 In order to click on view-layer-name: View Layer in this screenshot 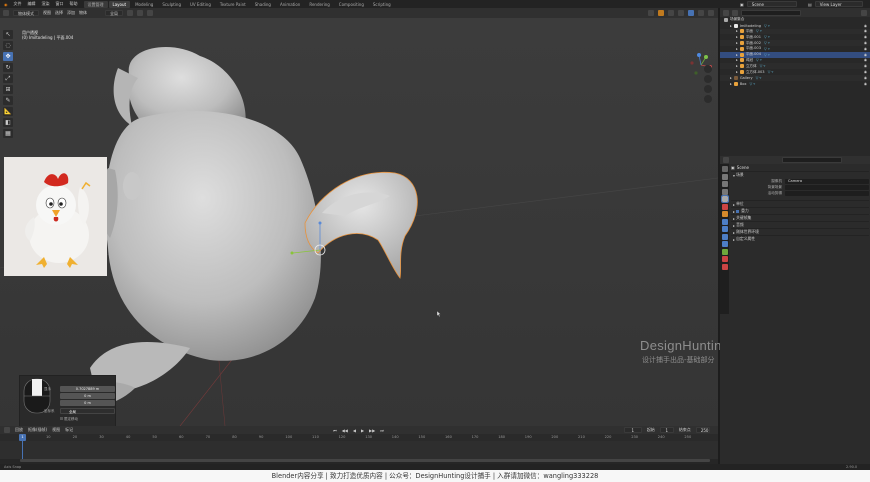, I will do `click(838, 4)`.